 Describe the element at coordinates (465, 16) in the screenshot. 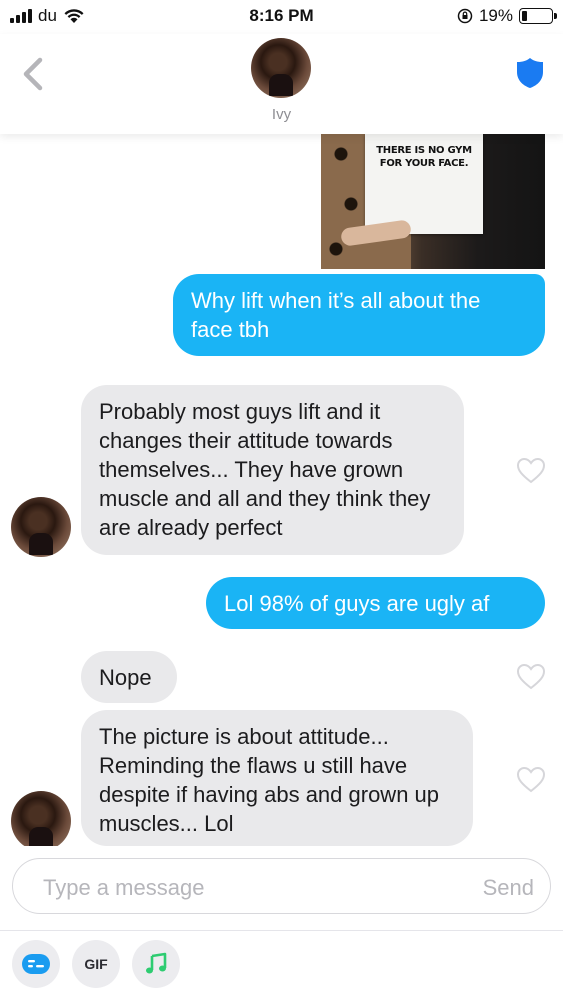

I see `rotation-lock-icon` at that location.